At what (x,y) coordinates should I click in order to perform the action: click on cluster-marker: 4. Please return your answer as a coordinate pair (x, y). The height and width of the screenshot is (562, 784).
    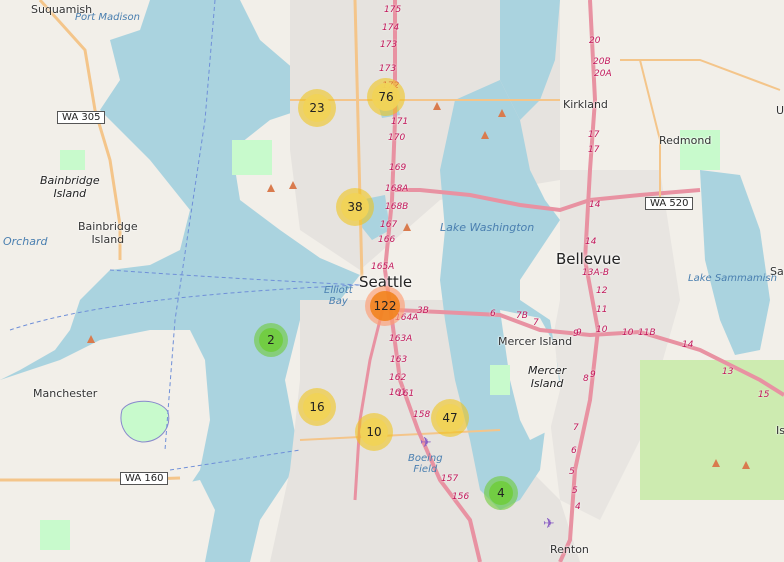
    Looking at the image, I should click on (501, 493).